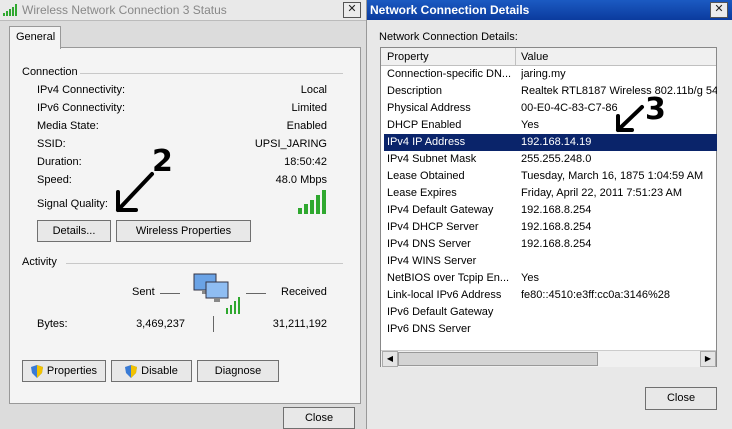 The image size is (732, 429). What do you see at coordinates (143, 292) in the screenshot?
I see `sent-label: Sent` at bounding box center [143, 292].